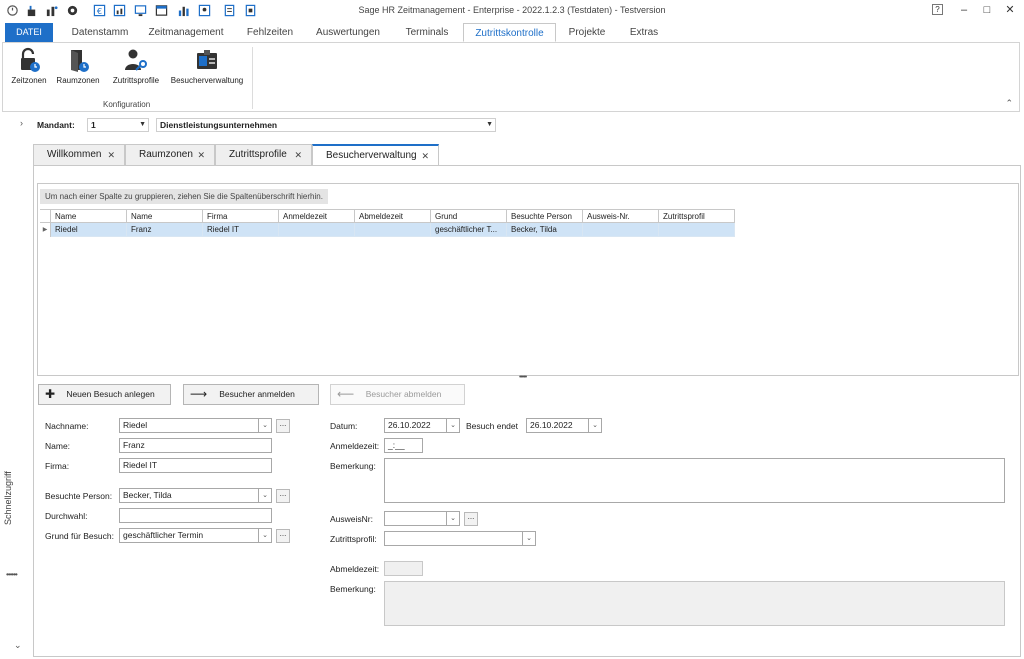 The image size is (1024, 659). What do you see at coordinates (348, 32) in the screenshot?
I see `tab-auswertungen: Auswertungen` at bounding box center [348, 32].